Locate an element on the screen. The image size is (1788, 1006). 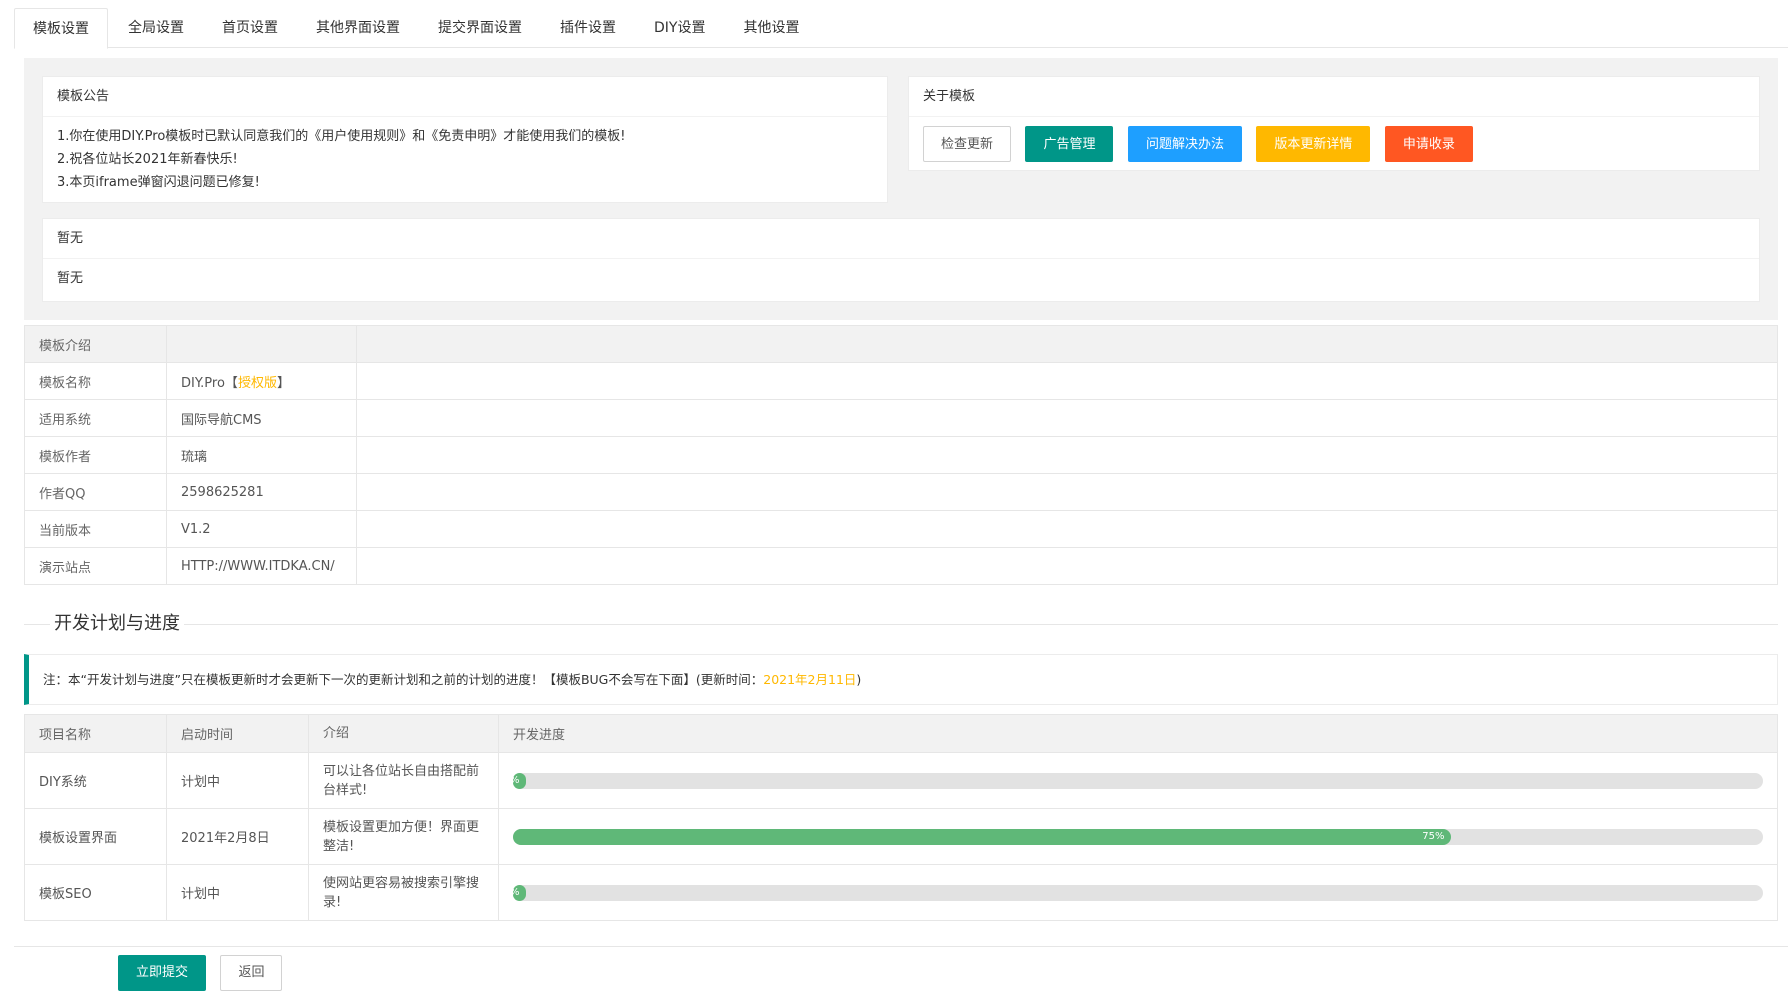
table-row: DIY系统 计划中 可以让各位站长自由搭配前台样式! 1% is located at coordinates (901, 780).